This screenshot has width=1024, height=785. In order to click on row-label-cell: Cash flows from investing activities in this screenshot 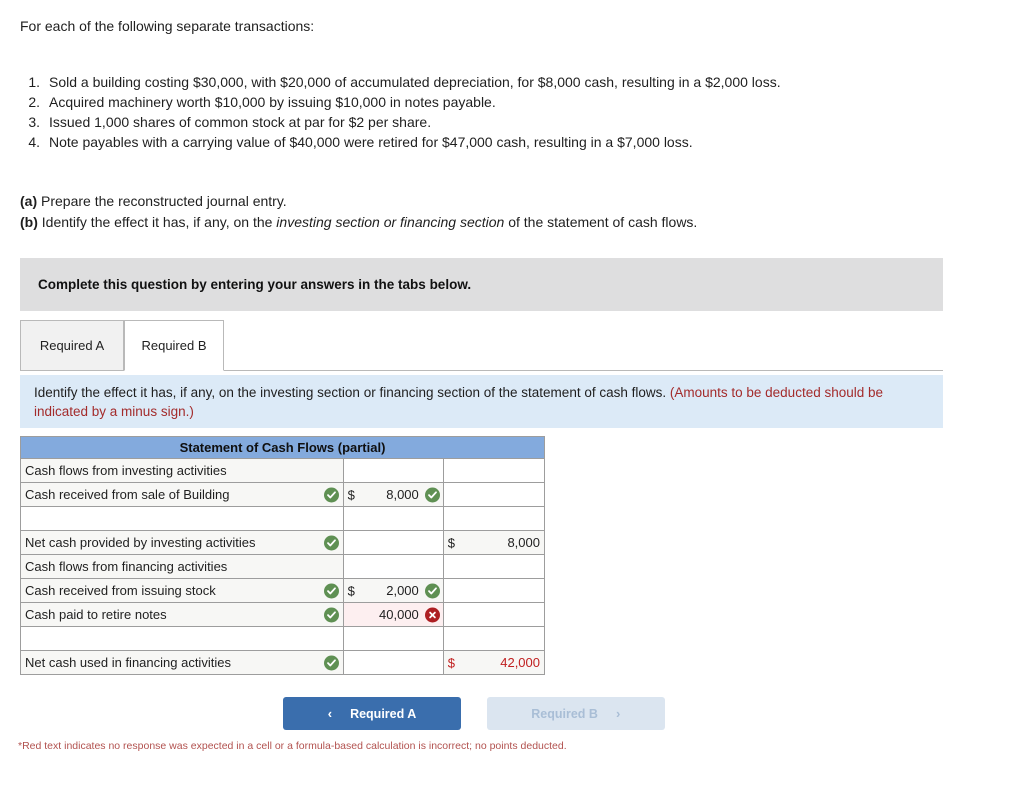, I will do `click(182, 470)`.